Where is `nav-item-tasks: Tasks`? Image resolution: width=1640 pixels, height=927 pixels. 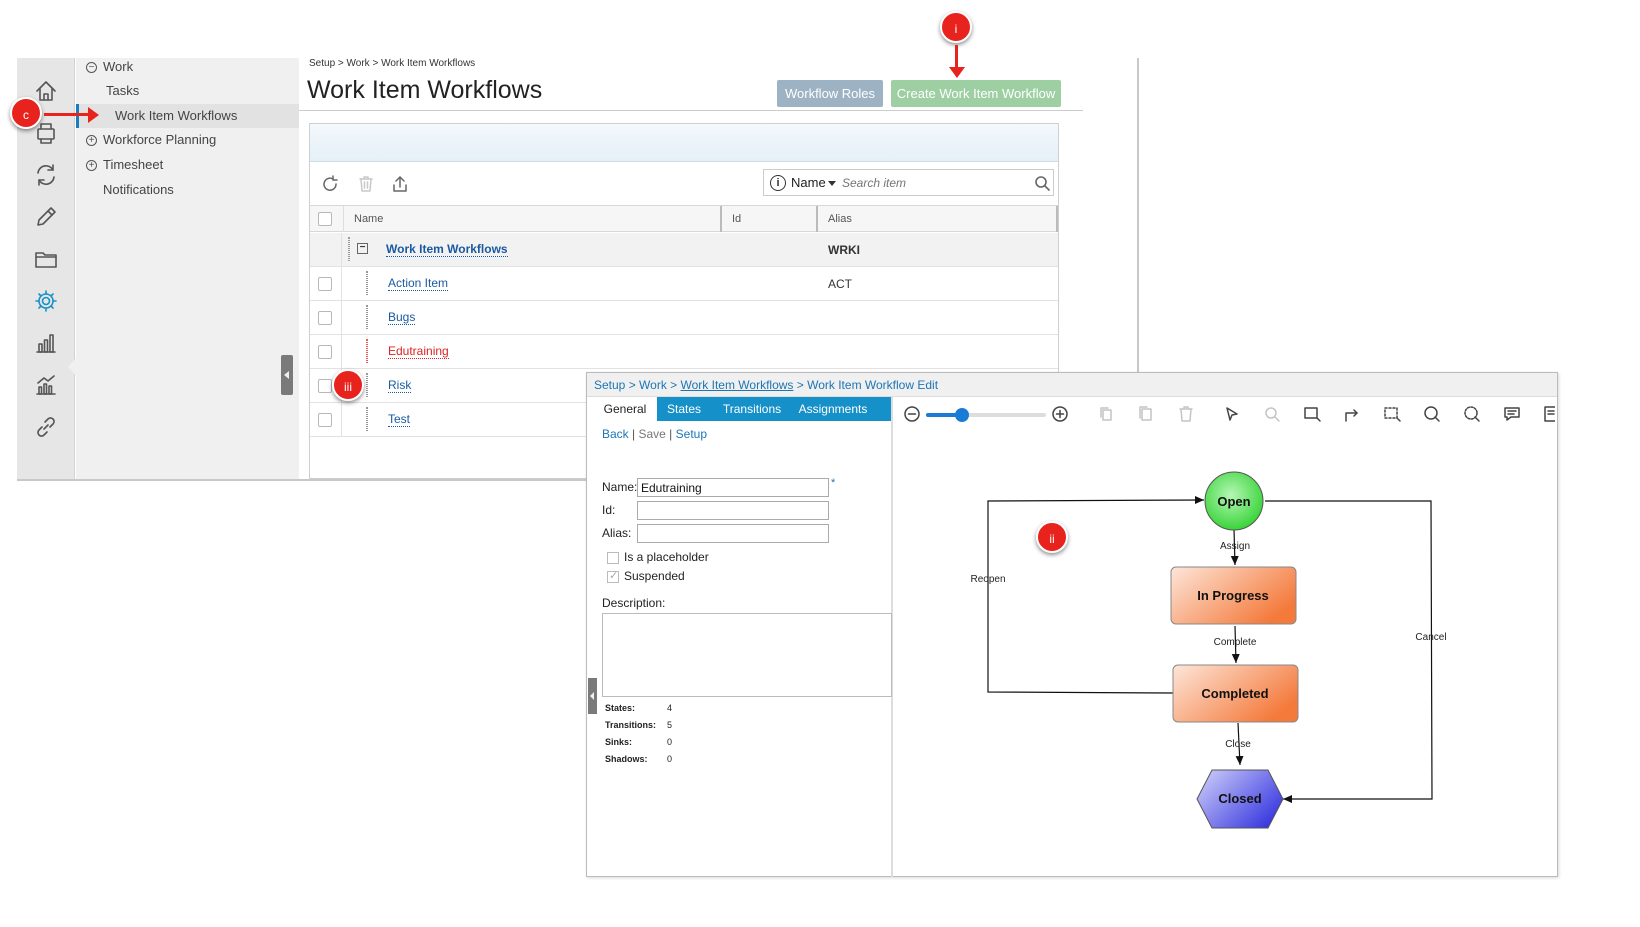 nav-item-tasks: Tasks is located at coordinates (122, 91).